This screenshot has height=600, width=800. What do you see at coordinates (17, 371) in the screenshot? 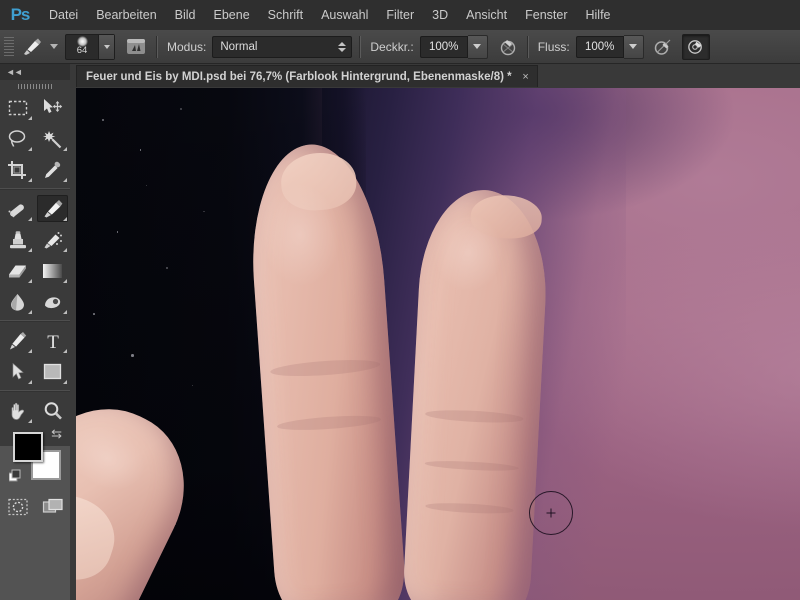
I see `tool-path-selection` at bounding box center [17, 371].